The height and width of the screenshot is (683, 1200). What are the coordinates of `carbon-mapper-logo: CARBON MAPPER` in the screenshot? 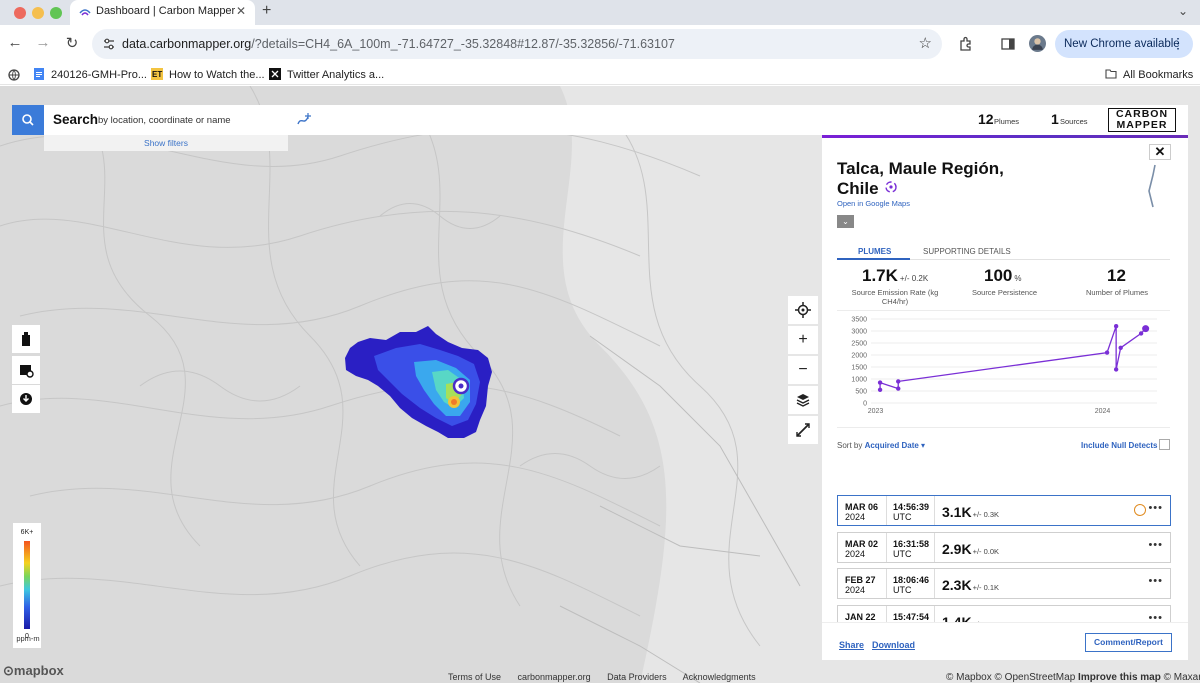 It's located at (1142, 120).